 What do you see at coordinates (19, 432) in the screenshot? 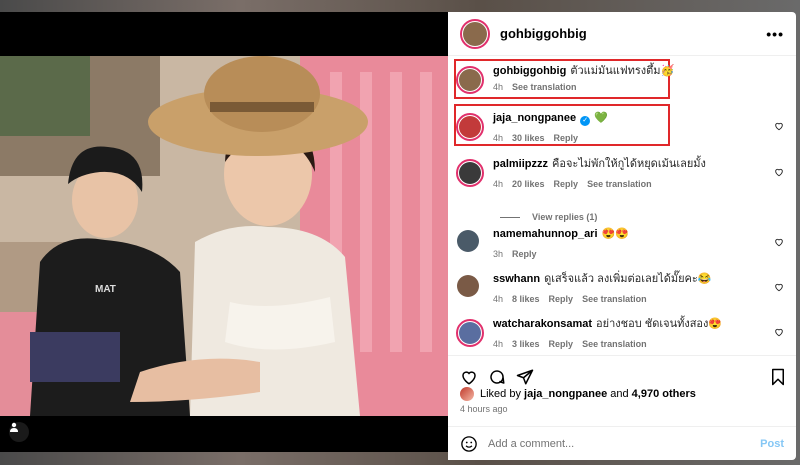
I see `user-tag-button` at bounding box center [19, 432].